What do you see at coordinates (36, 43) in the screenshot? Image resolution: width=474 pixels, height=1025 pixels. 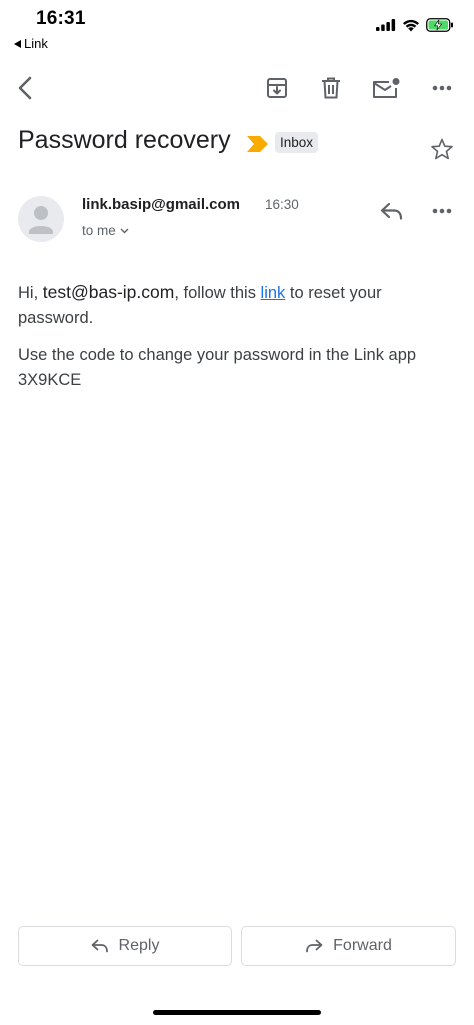 I see `back-app-label: Link` at bounding box center [36, 43].